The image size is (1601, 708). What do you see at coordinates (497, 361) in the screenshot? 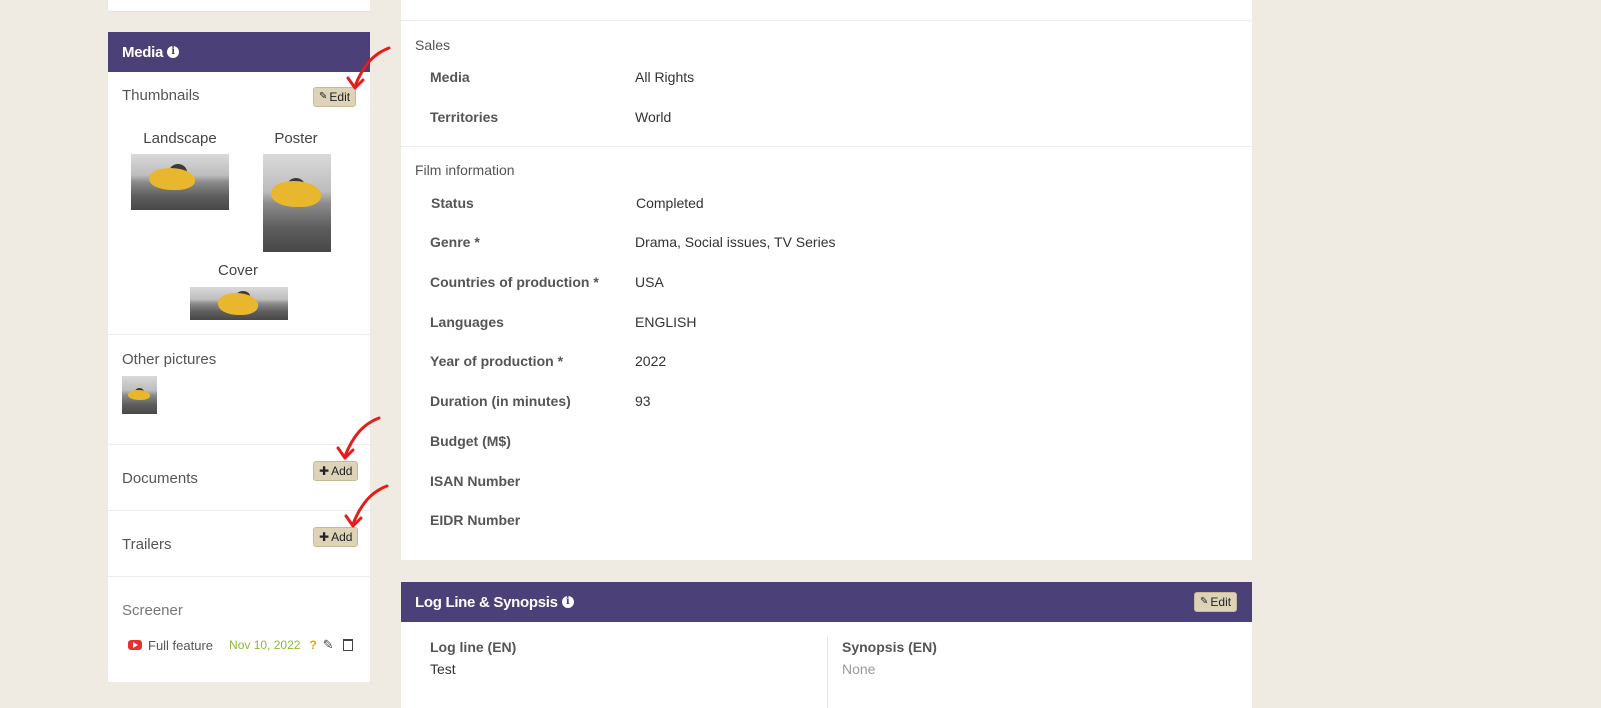
I see `film-info-row-label: Year of production *` at bounding box center [497, 361].